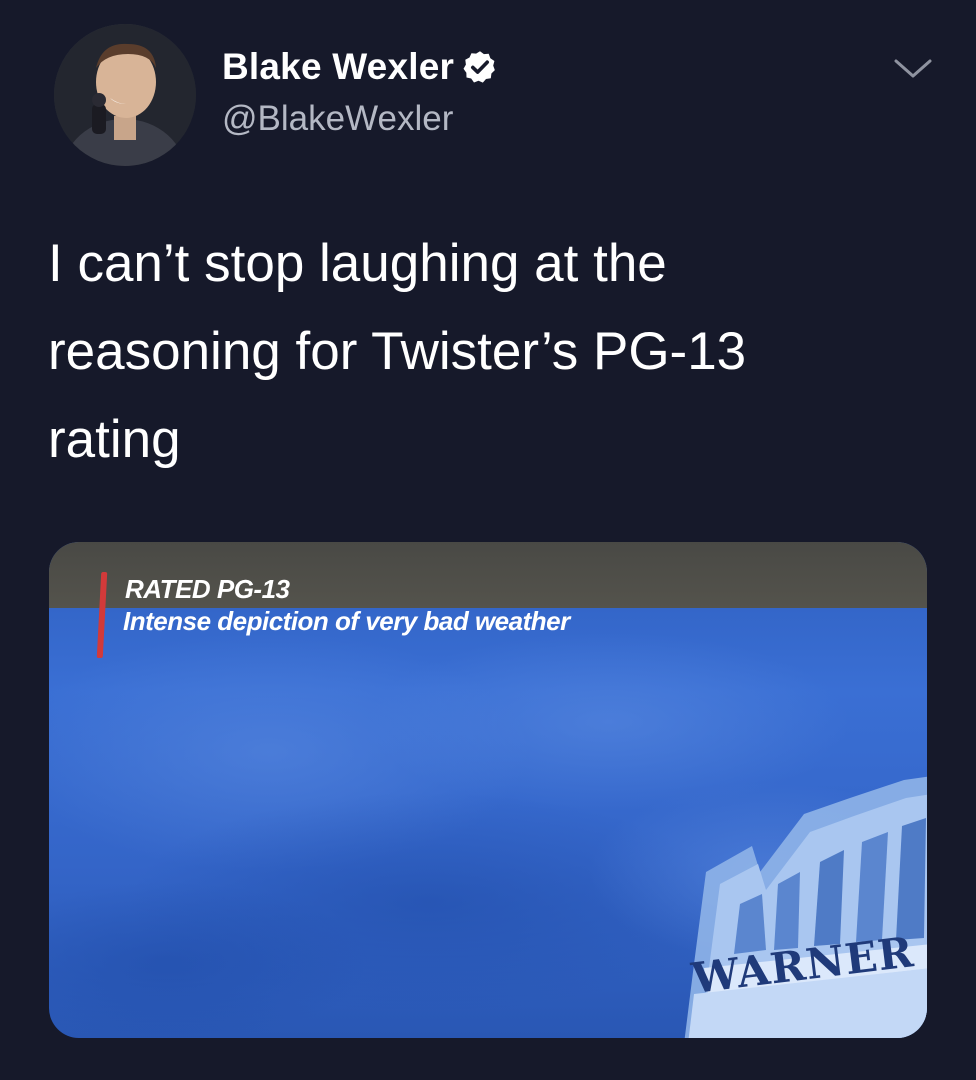 This screenshot has width=976, height=1080. I want to click on avatar, so click(125, 95).